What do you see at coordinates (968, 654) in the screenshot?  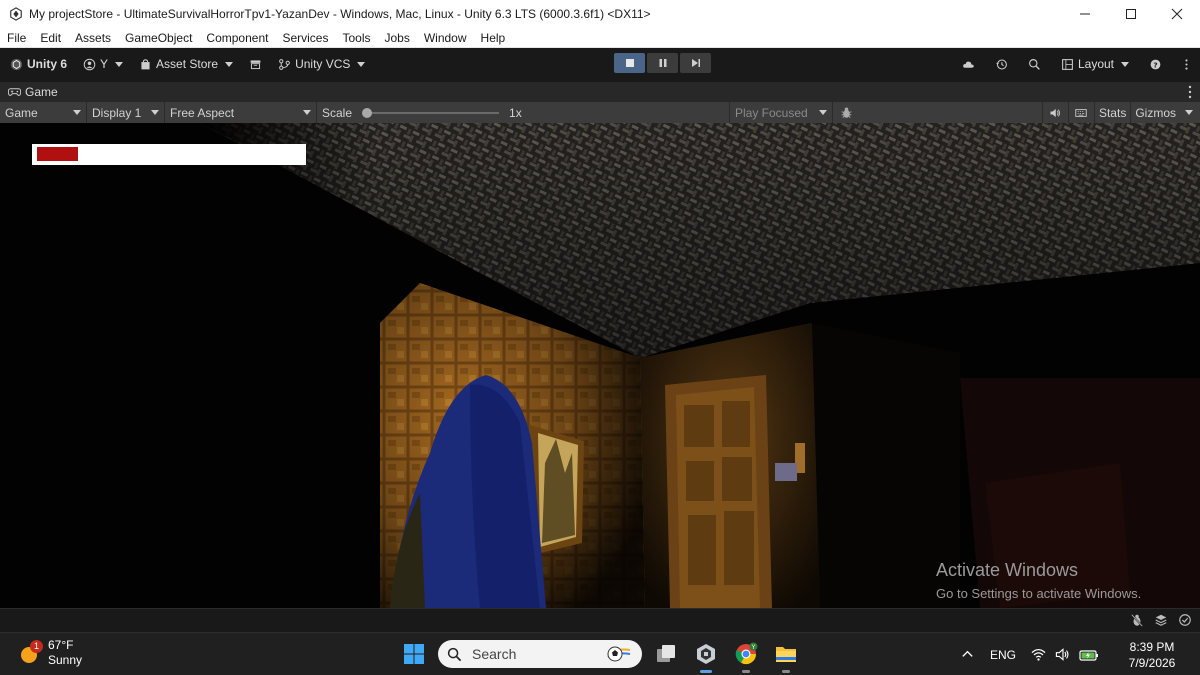 I see `show-hidden-icons-button` at bounding box center [968, 654].